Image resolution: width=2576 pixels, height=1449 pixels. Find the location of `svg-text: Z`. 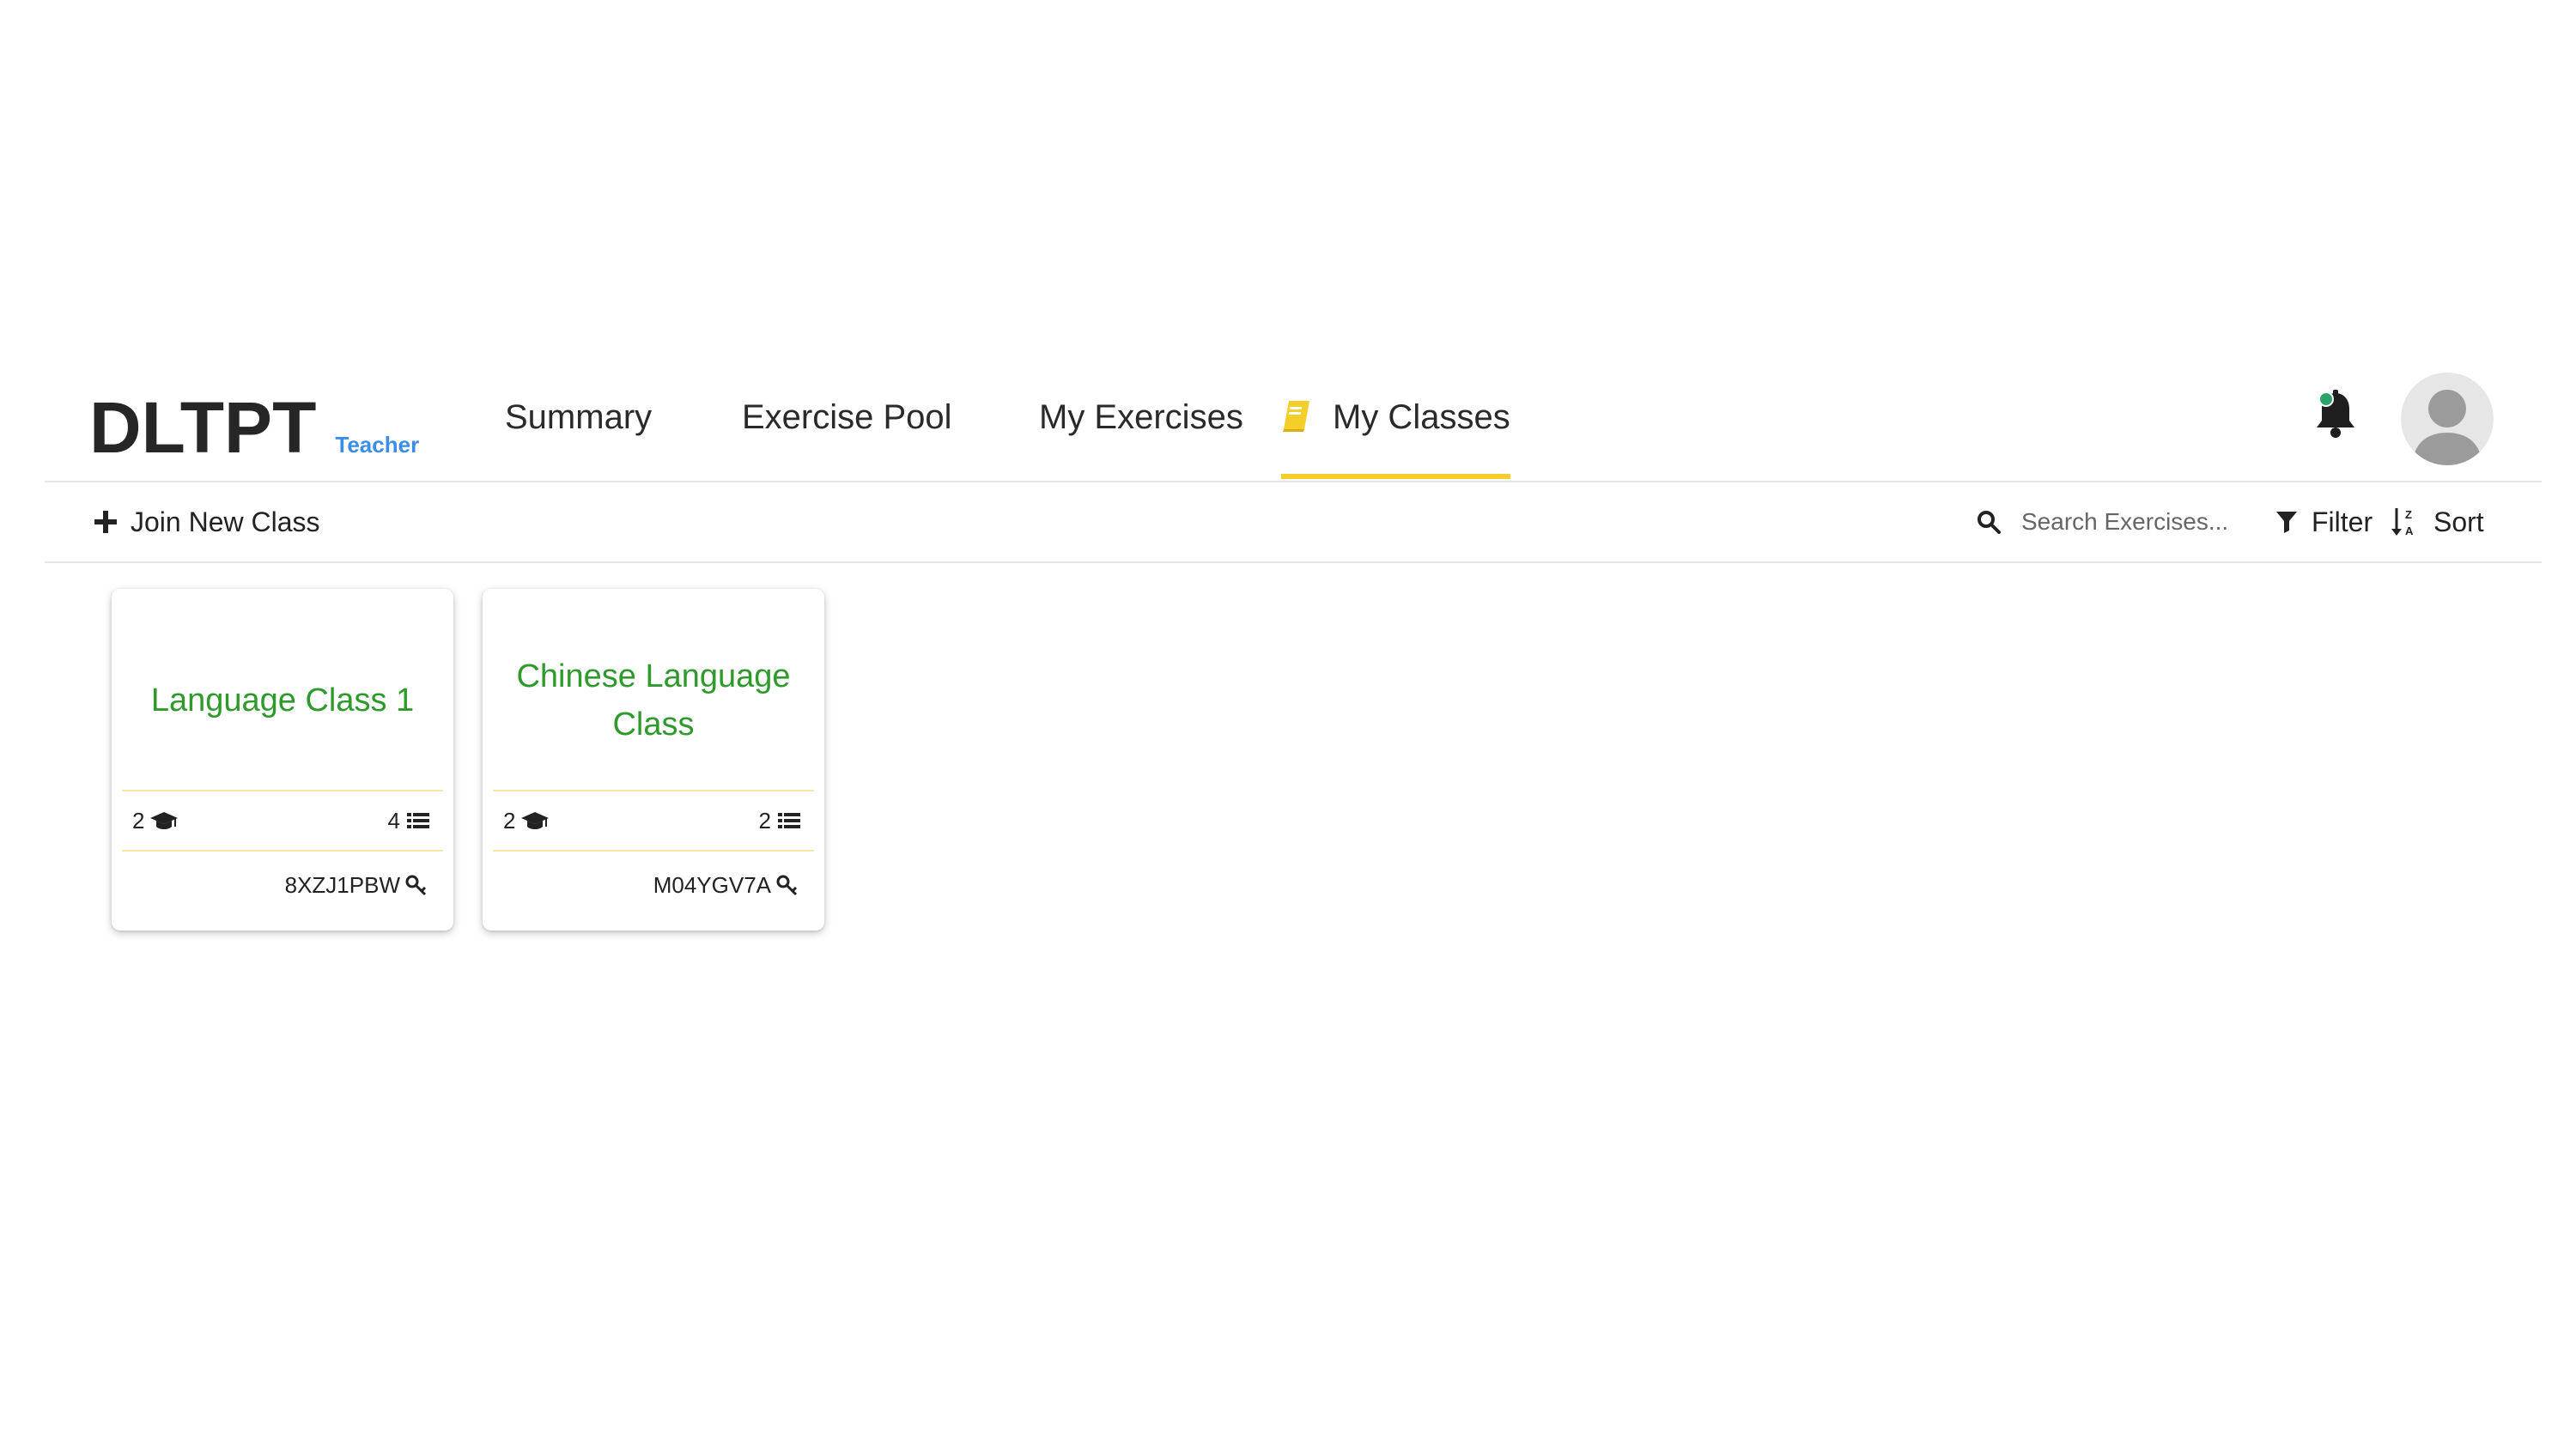

svg-text: Z is located at coordinates (2408, 514).